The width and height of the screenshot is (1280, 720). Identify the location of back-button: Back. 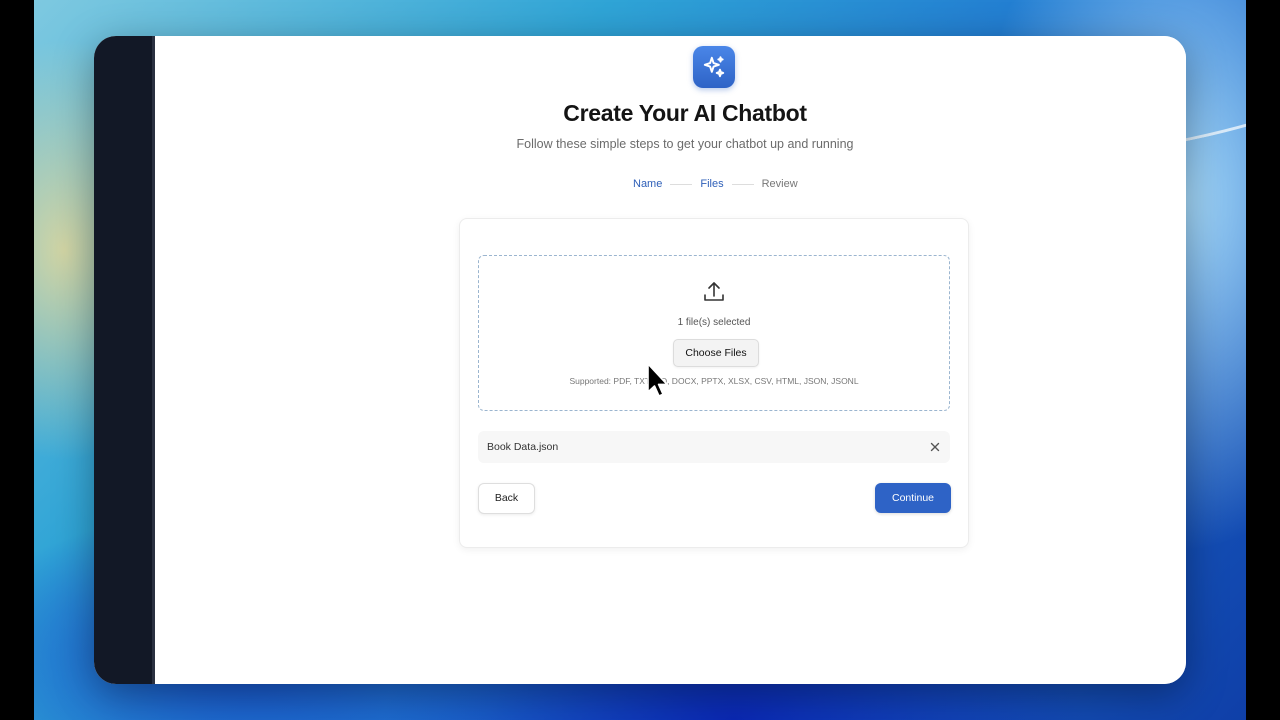
(506, 498).